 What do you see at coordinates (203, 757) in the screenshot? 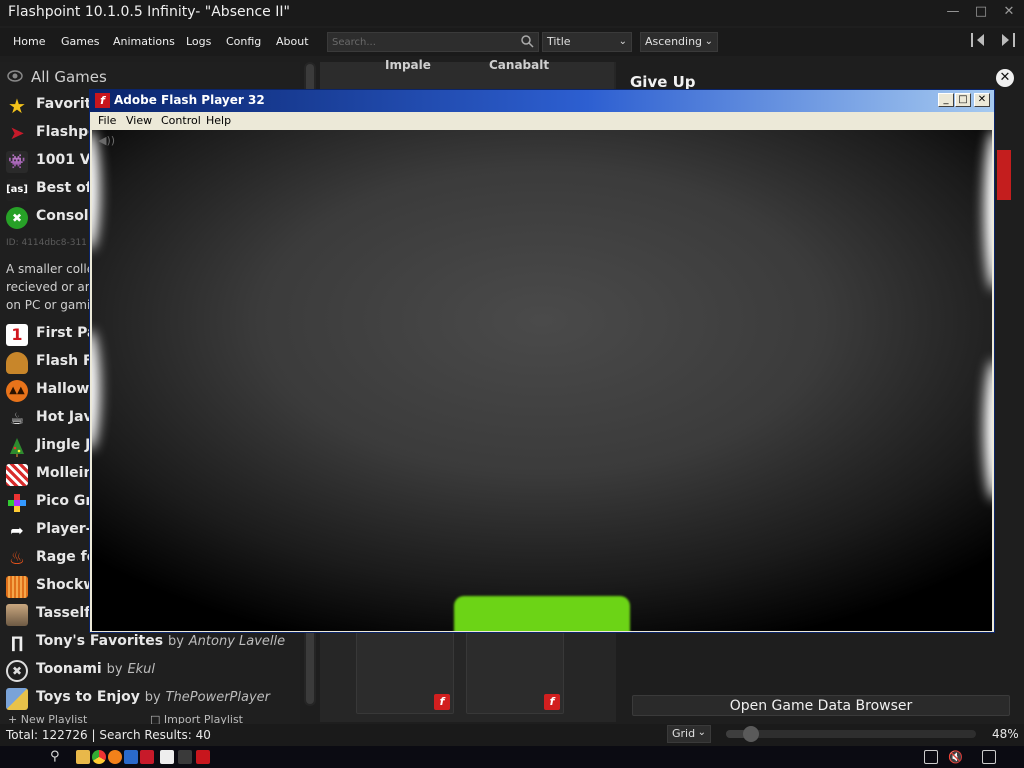
I see `flash-player-taskbar-icon` at bounding box center [203, 757].